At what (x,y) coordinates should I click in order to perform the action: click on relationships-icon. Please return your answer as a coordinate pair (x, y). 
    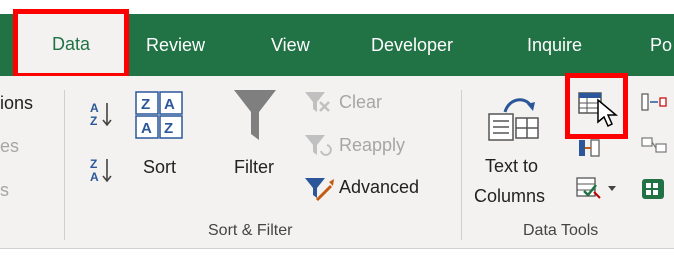
    Looking at the image, I should click on (655, 145).